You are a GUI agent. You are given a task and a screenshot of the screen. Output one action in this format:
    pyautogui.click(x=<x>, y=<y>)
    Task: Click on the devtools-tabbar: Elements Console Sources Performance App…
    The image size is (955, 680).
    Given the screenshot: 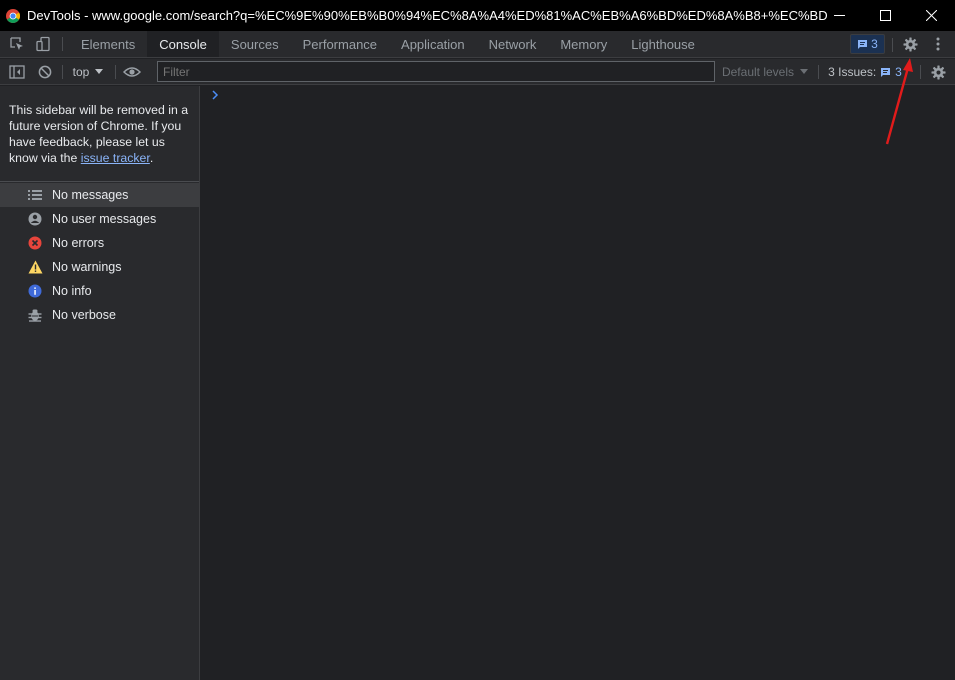 What is the action you would take?
    pyautogui.click(x=477, y=44)
    